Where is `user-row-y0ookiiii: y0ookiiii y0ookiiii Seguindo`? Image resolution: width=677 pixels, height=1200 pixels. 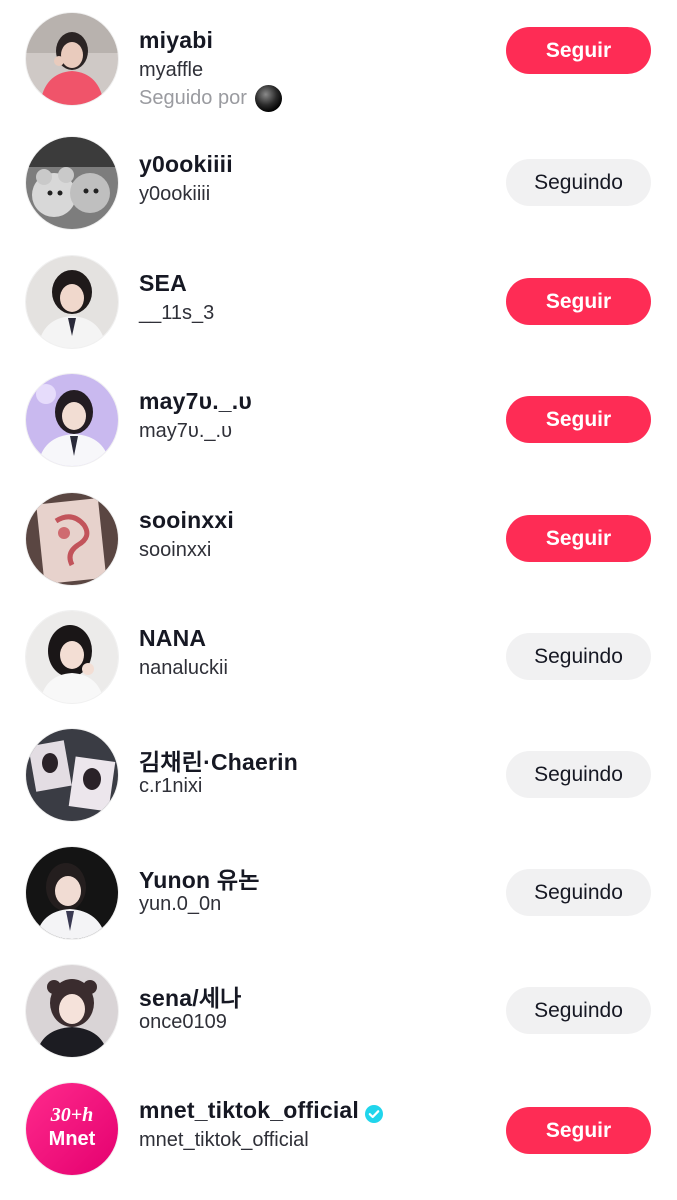
user-row-y0ookiiii: y0ookiiii y0ookiiii Seguindo is located at coordinates (338, 183).